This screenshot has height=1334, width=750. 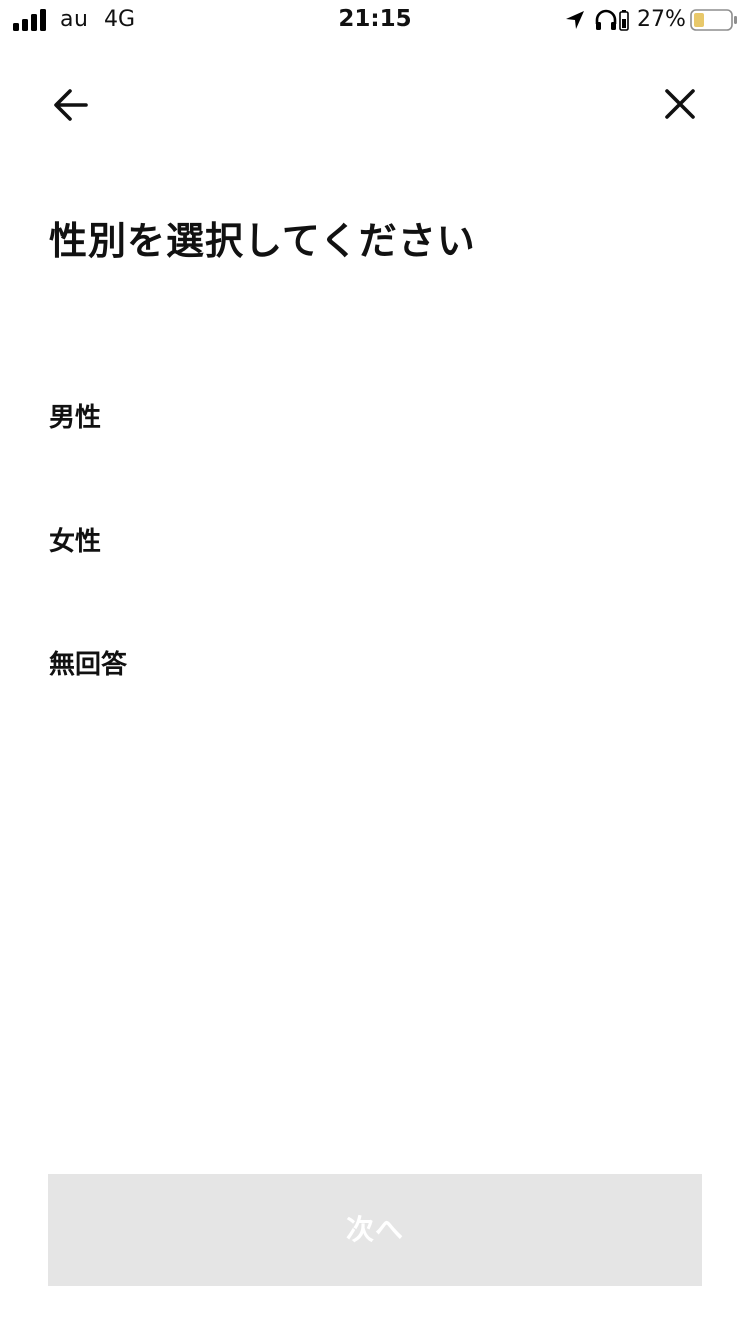 What do you see at coordinates (606, 19) in the screenshot?
I see `headphones-icon` at bounding box center [606, 19].